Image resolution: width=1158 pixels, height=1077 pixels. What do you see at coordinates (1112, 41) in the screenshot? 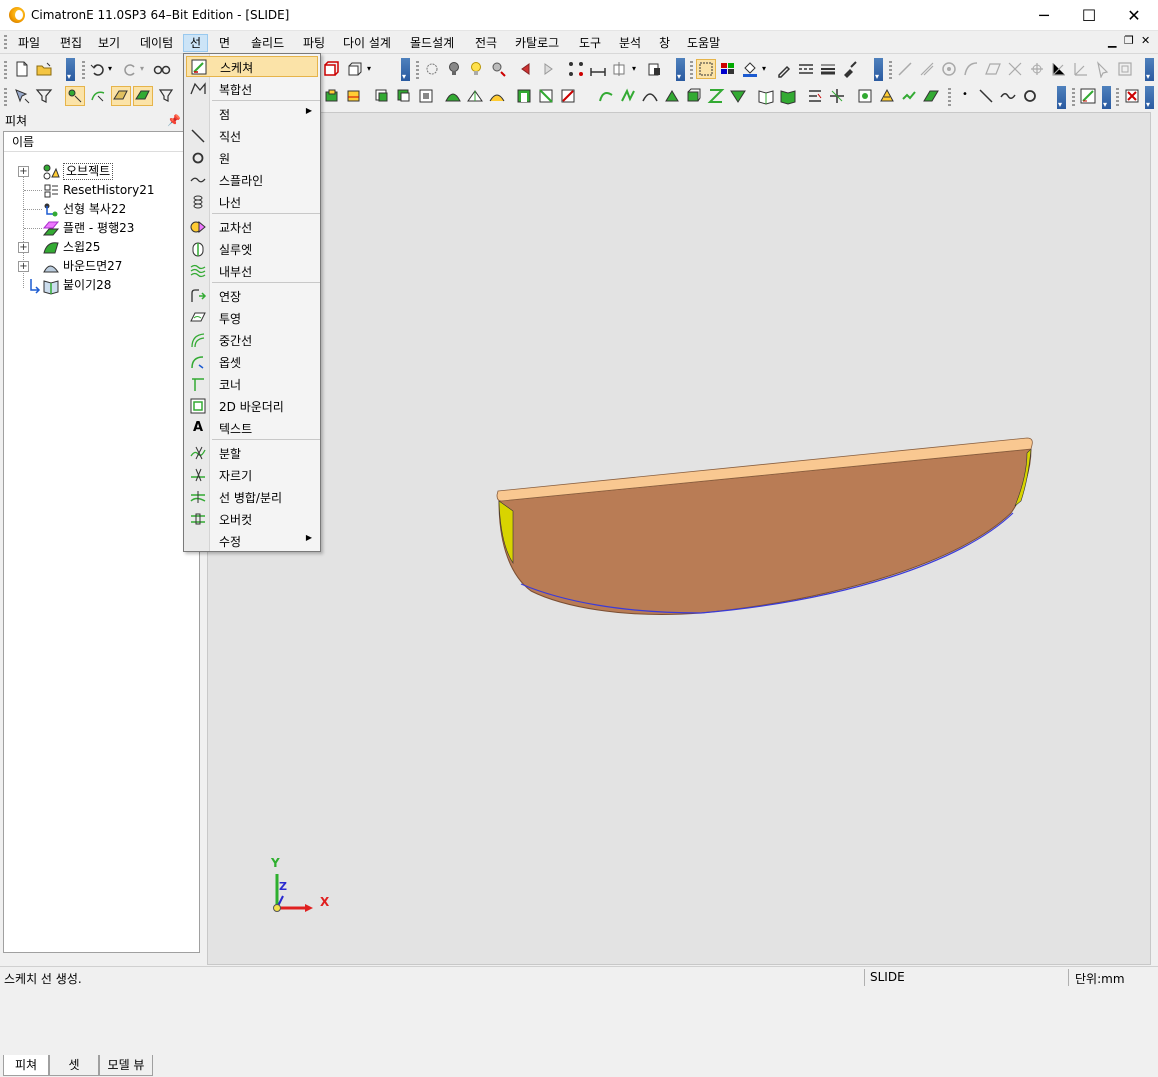
I see `mdi-minimize-icon: ▁` at bounding box center [1112, 41].